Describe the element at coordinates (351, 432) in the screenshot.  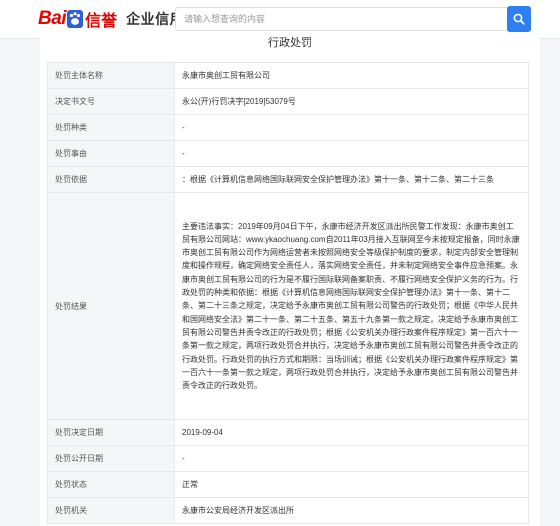
I see `row-value-decision-date: 2019-09-04` at that location.